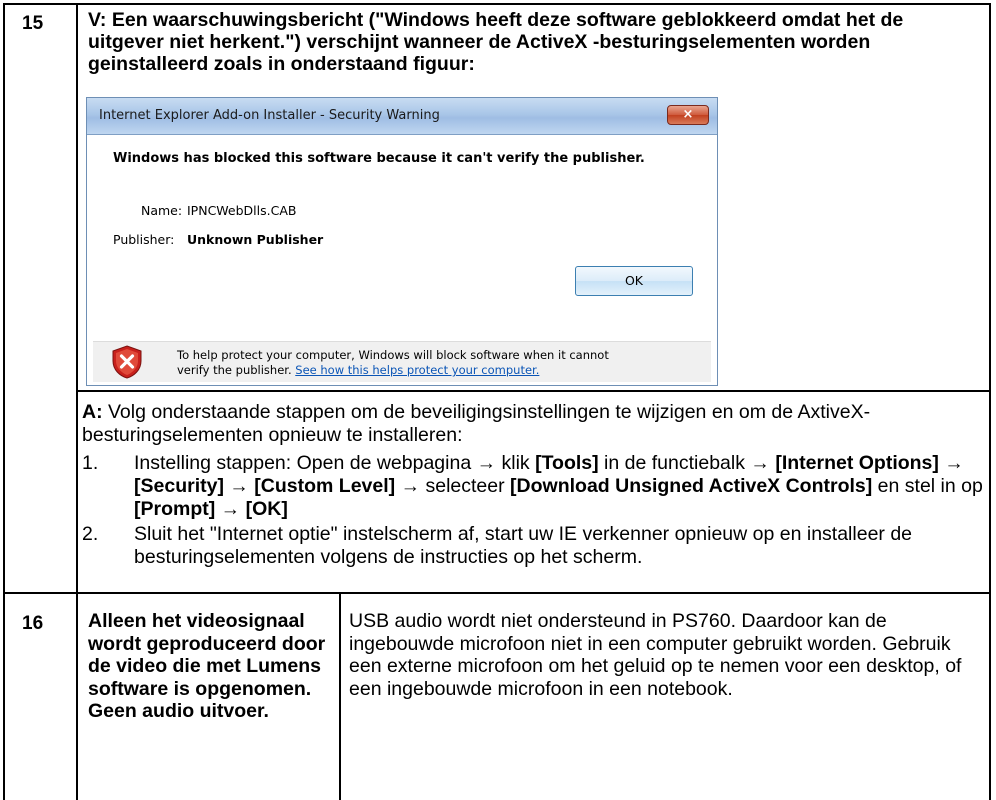 The width and height of the screenshot is (996, 800). I want to click on step-1-arrow-1: →, so click(951, 463).